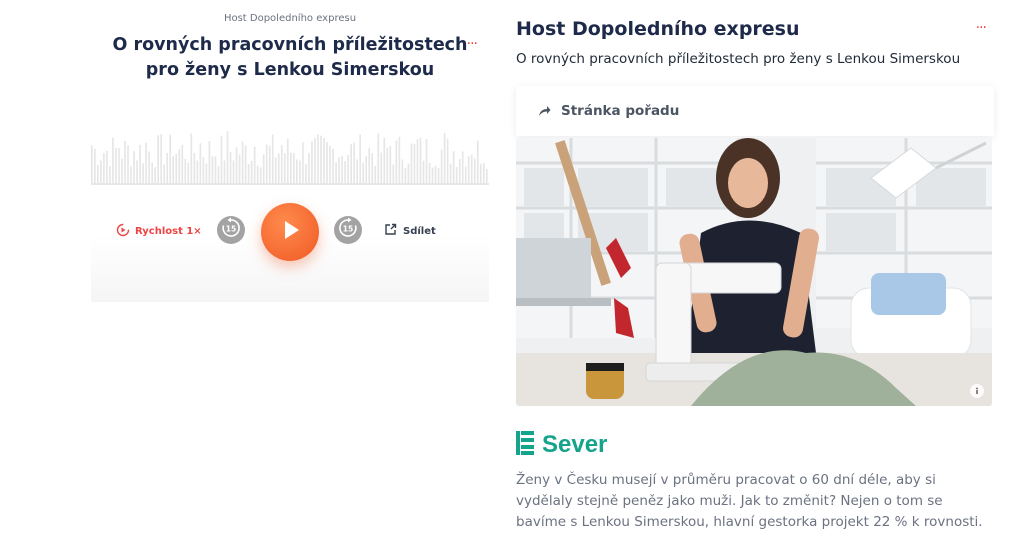  Describe the element at coordinates (472, 44) in the screenshot. I see `player-more-button: ···` at that location.